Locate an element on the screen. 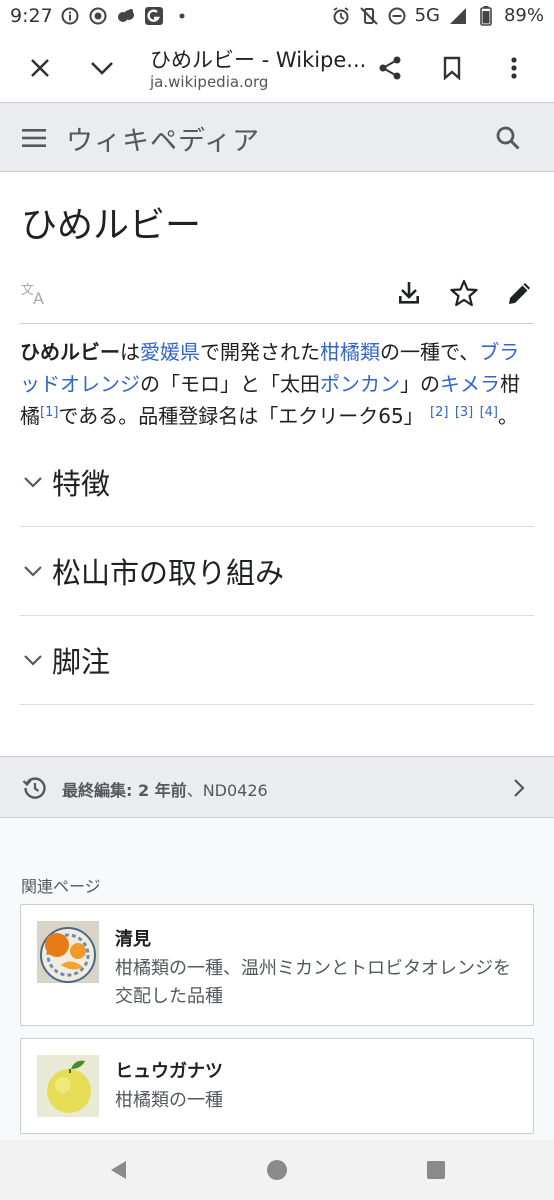  last-edited-bar: 最終編集: 2 年前、ND0426 is located at coordinates (277, 787).